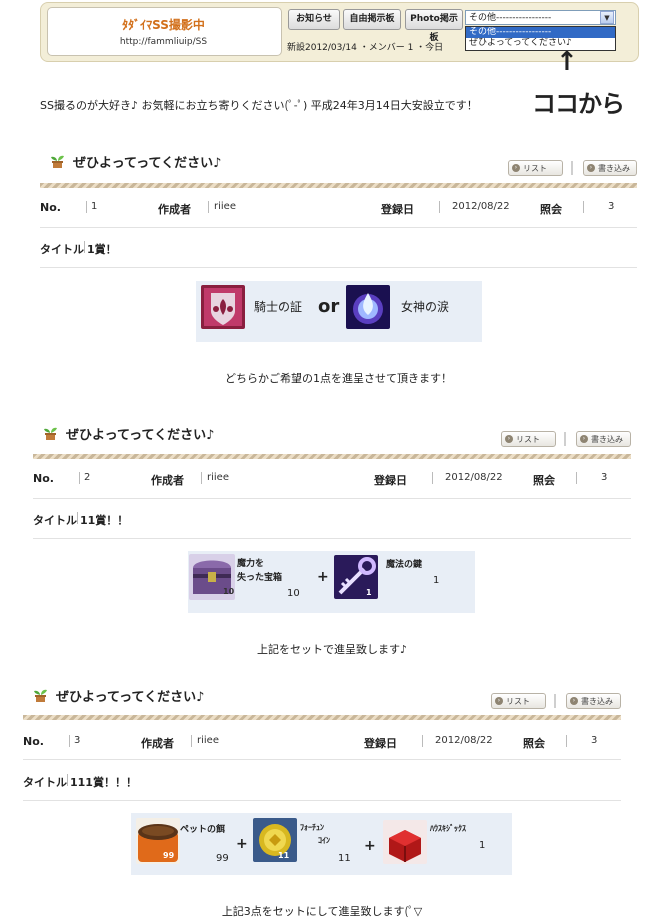 This screenshot has width=666, height=922. I want to click on knight-emblem-icon, so click(223, 307).